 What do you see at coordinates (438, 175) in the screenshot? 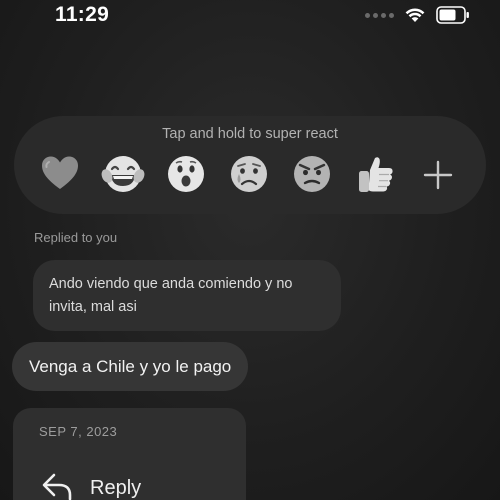
I see `more-reactions-plus-icon` at bounding box center [438, 175].